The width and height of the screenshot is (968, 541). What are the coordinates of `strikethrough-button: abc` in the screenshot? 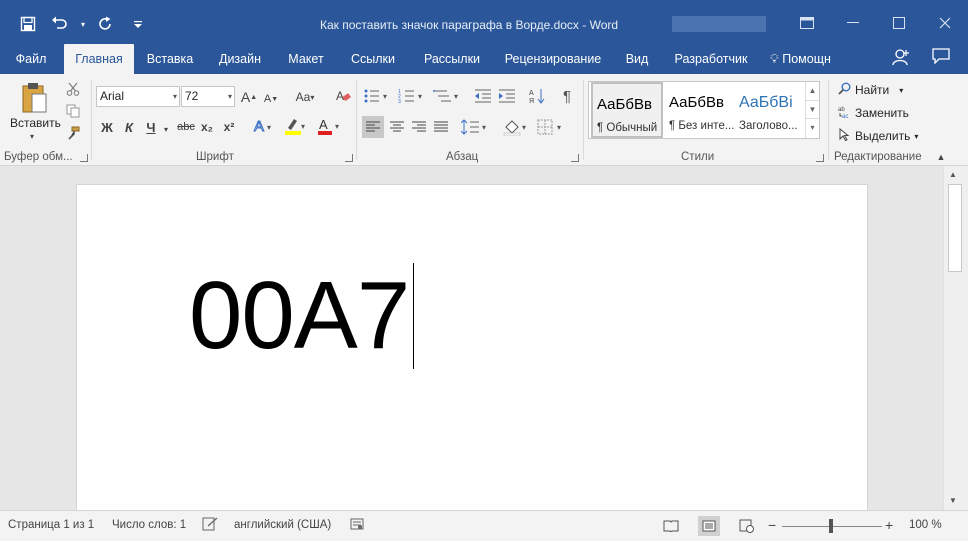 It's located at (186, 127).